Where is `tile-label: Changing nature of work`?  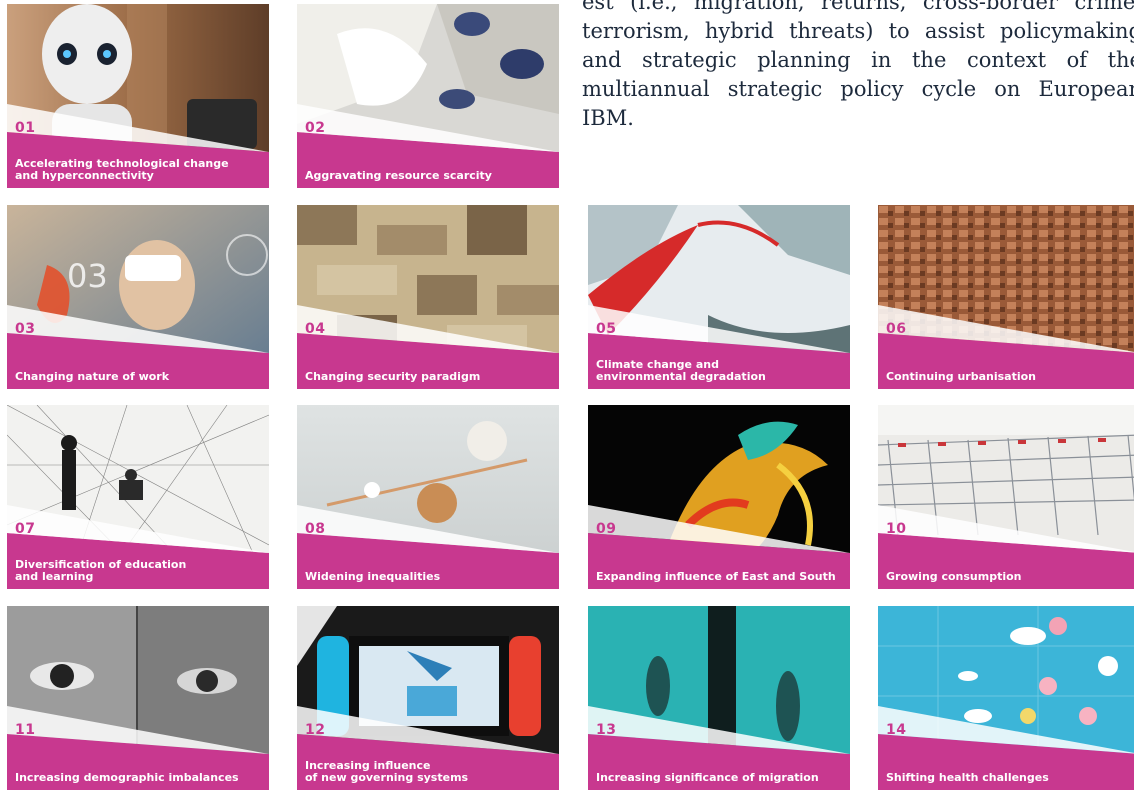
tile-label: Changing nature of work is located at coordinates (92, 376).